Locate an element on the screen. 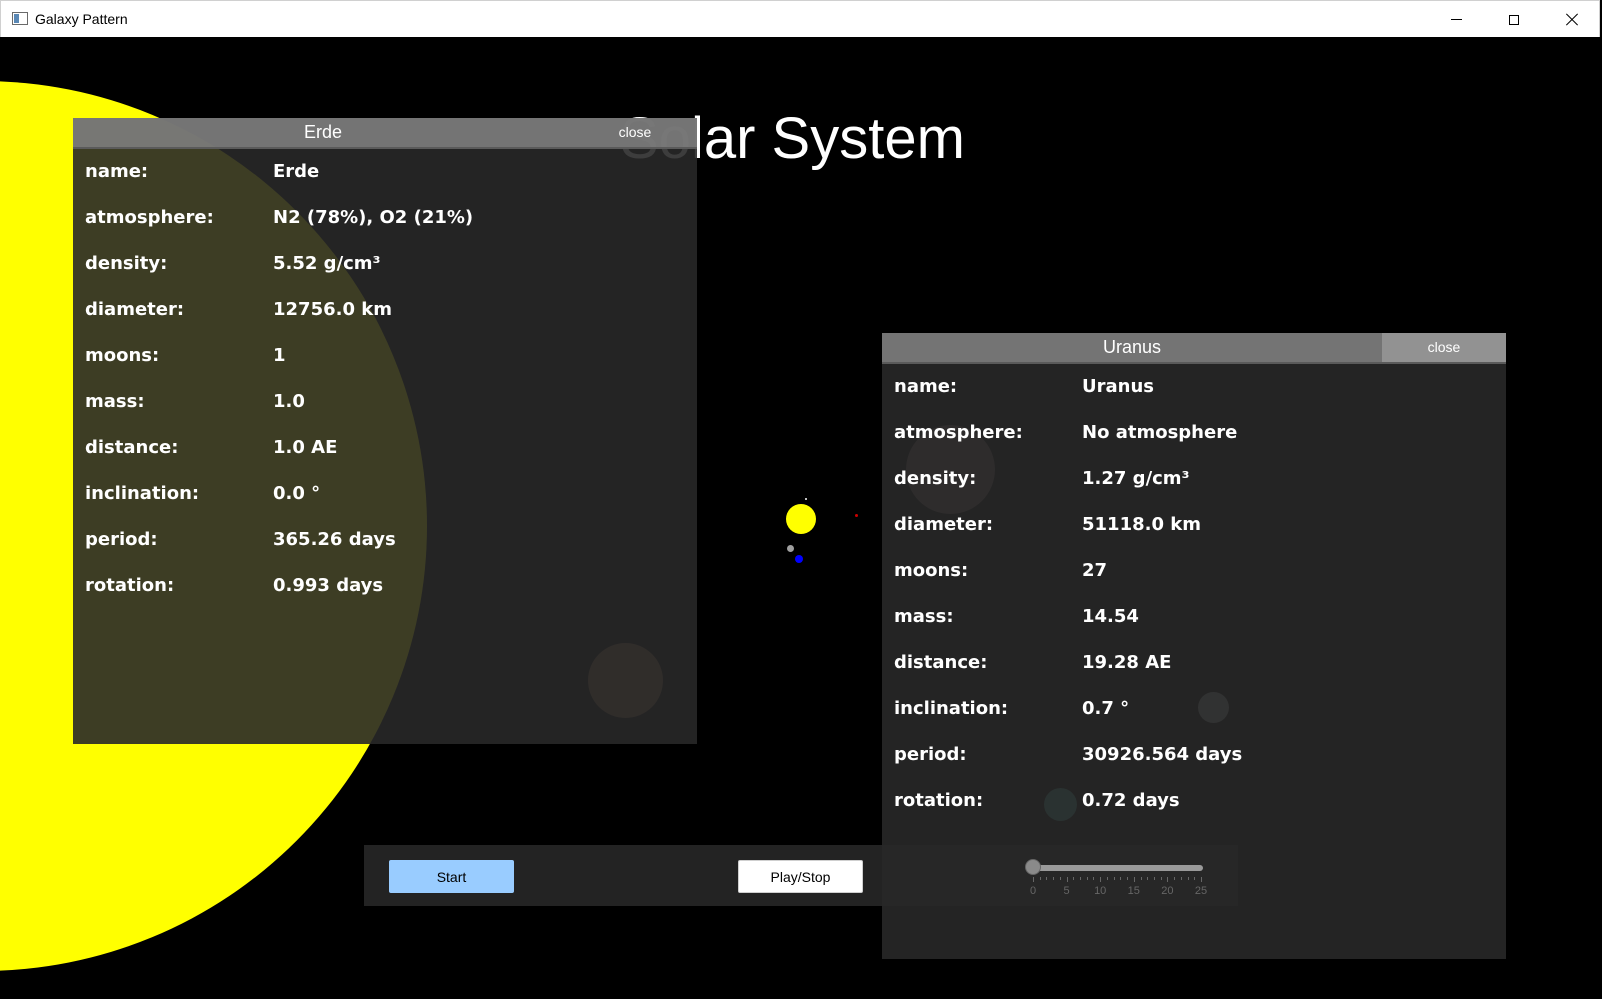 The height and width of the screenshot is (999, 1602). start-button: Start is located at coordinates (451, 876).